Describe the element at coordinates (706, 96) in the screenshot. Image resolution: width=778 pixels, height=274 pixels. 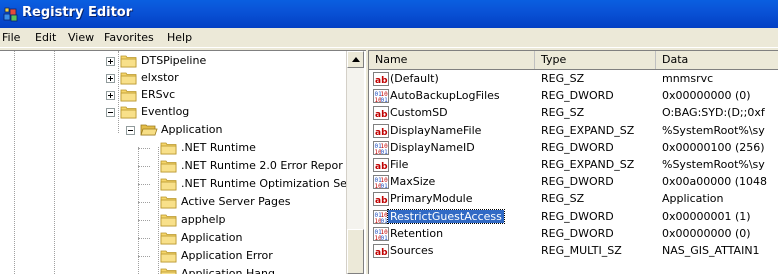
I see `value-data: 0x00000000 (0)` at that location.